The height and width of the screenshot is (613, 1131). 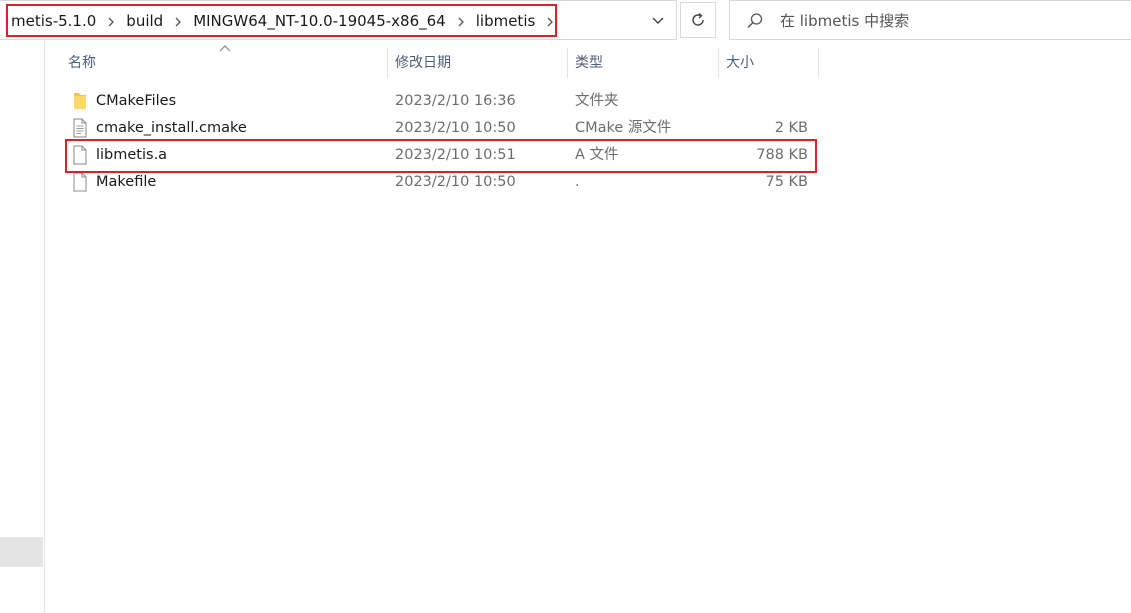 What do you see at coordinates (786, 182) in the screenshot?
I see `file-size: 75 KB` at bounding box center [786, 182].